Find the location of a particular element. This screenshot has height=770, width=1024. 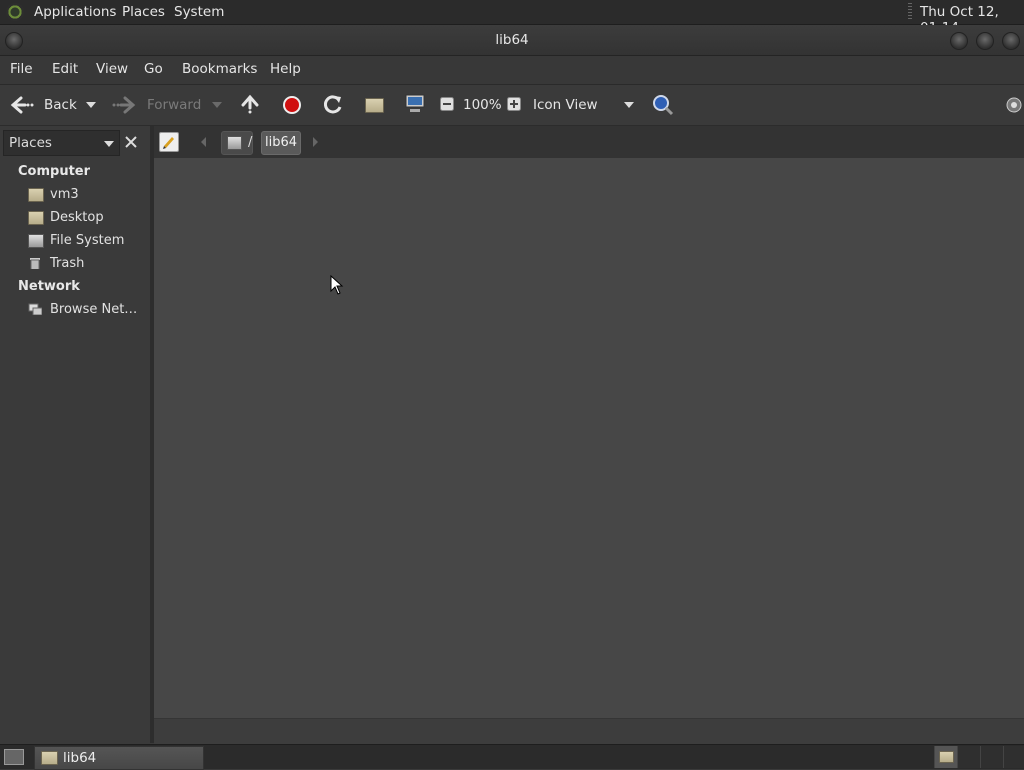

panel-handle is located at coordinates (910, 12).